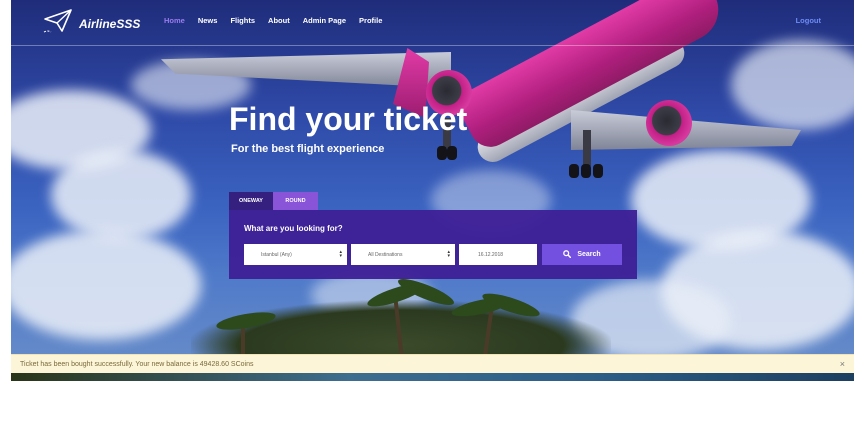  Describe the element at coordinates (842, 364) in the screenshot. I see `close-icon: ×` at that location.